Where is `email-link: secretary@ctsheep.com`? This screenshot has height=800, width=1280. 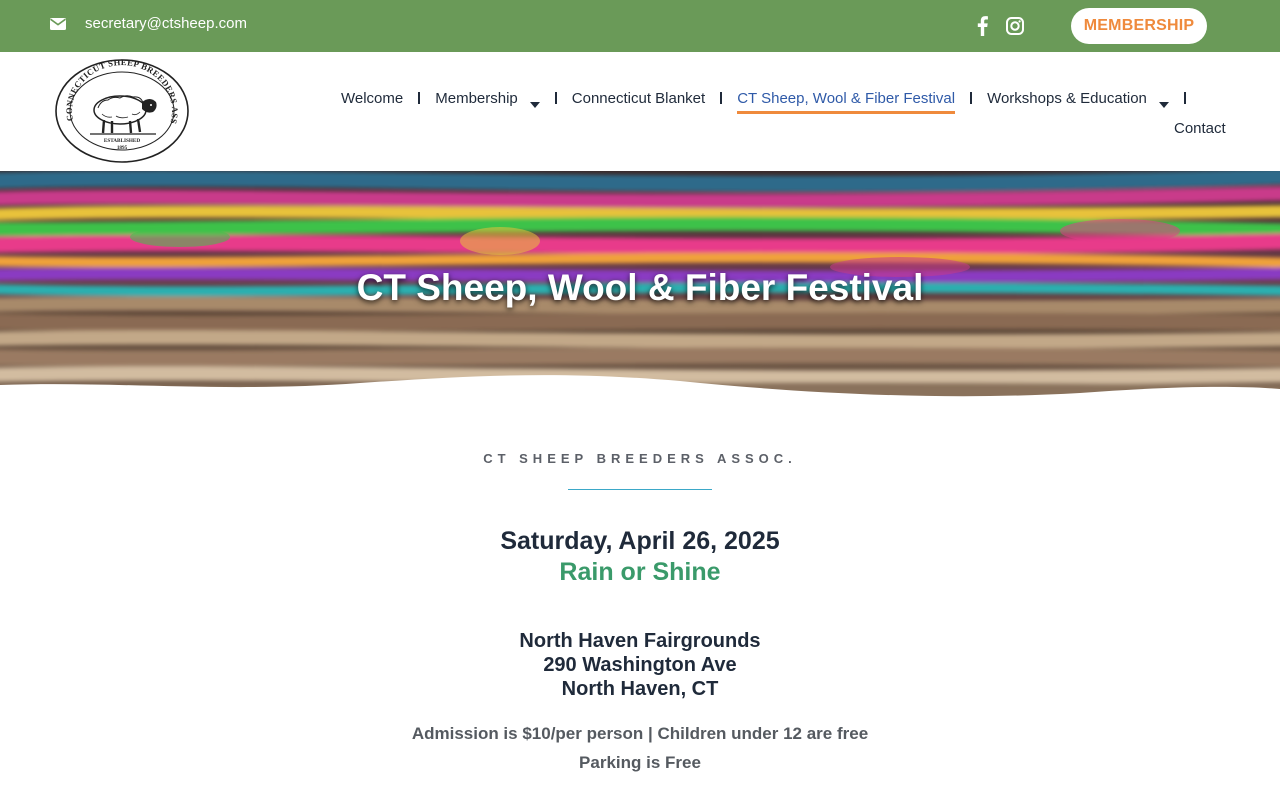
email-link: secretary@ctsheep.com is located at coordinates (148, 23).